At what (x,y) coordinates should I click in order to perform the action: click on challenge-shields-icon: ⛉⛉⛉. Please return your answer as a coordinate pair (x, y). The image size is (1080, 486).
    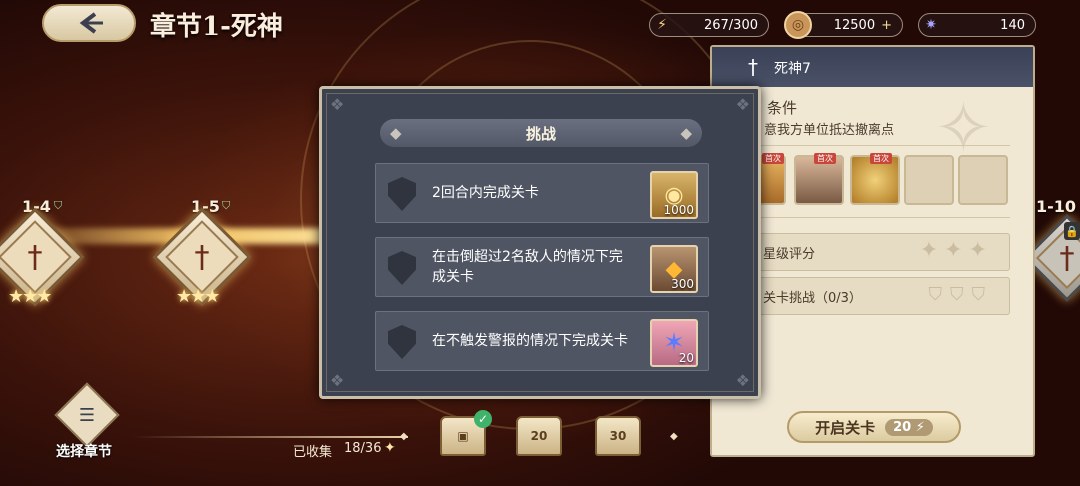
    Looking at the image, I should click on (960, 294).